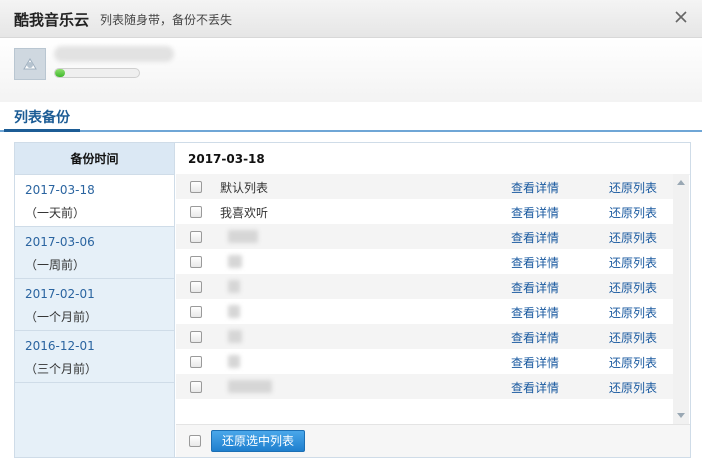  Describe the element at coordinates (114, 54) in the screenshot. I see `username-redacted` at that location.